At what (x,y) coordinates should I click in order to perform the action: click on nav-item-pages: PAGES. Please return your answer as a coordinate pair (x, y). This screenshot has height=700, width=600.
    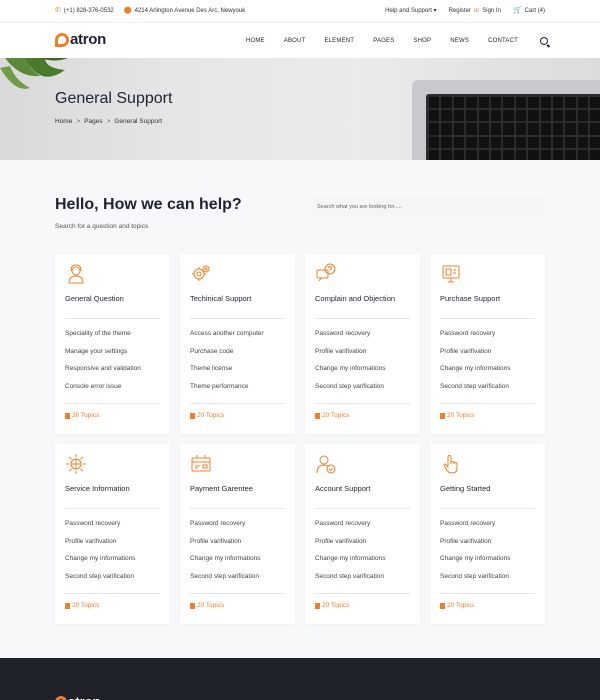
    Looking at the image, I should click on (383, 41).